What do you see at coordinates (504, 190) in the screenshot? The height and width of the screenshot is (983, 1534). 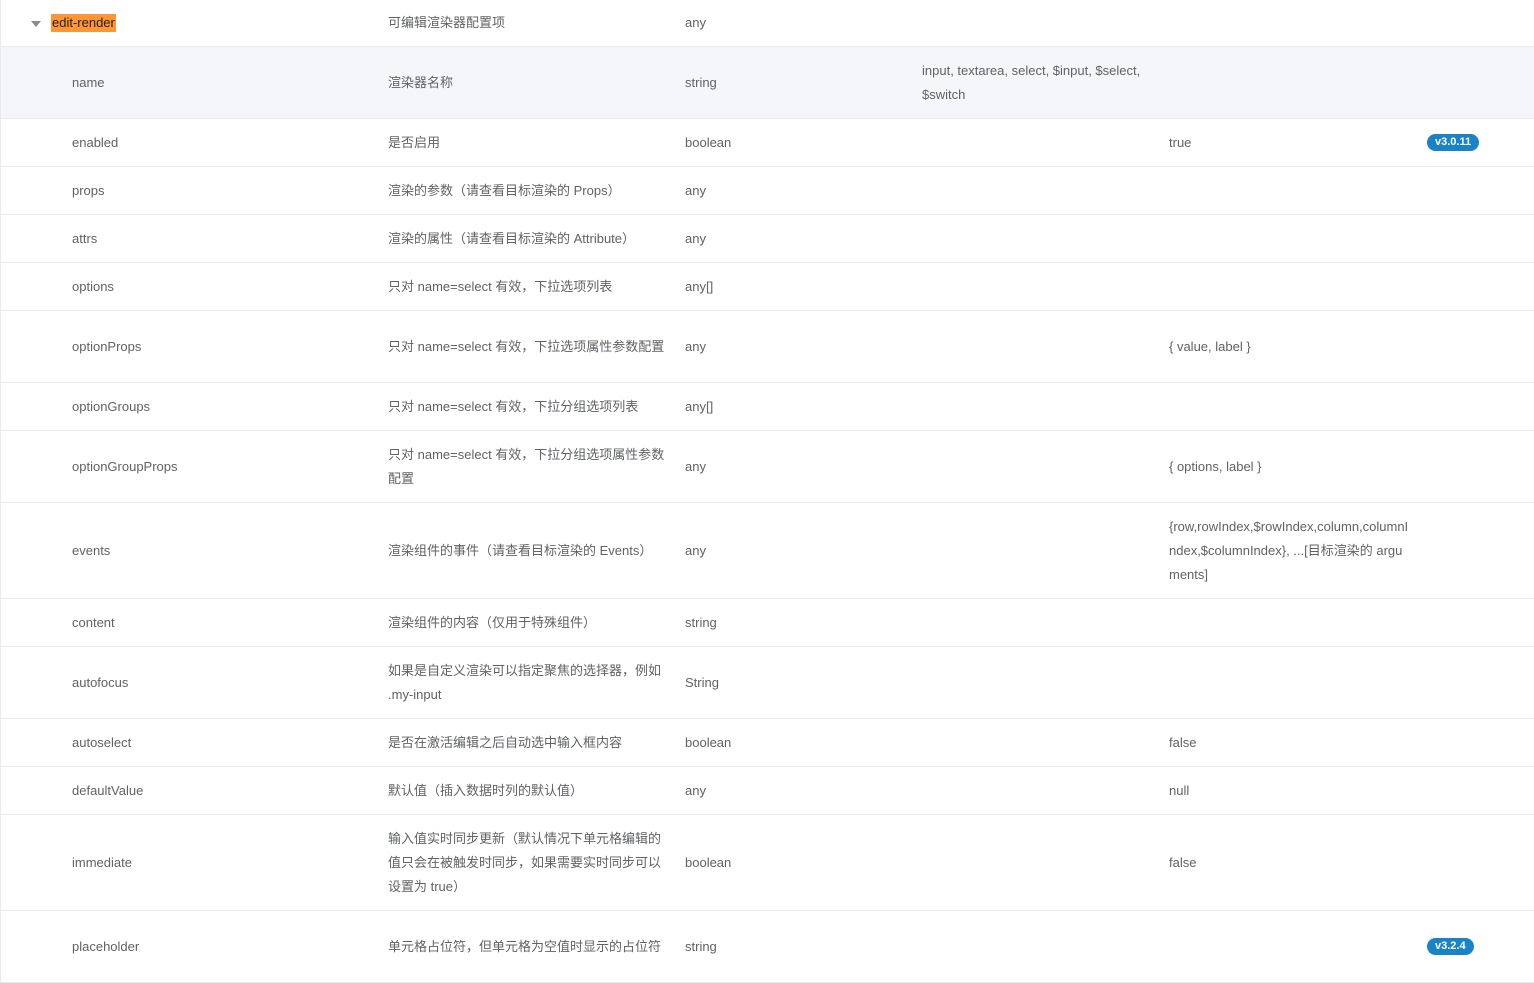 I see `desc-cell: 渲染的参数（请查看目标渲染的 Props）` at bounding box center [504, 190].